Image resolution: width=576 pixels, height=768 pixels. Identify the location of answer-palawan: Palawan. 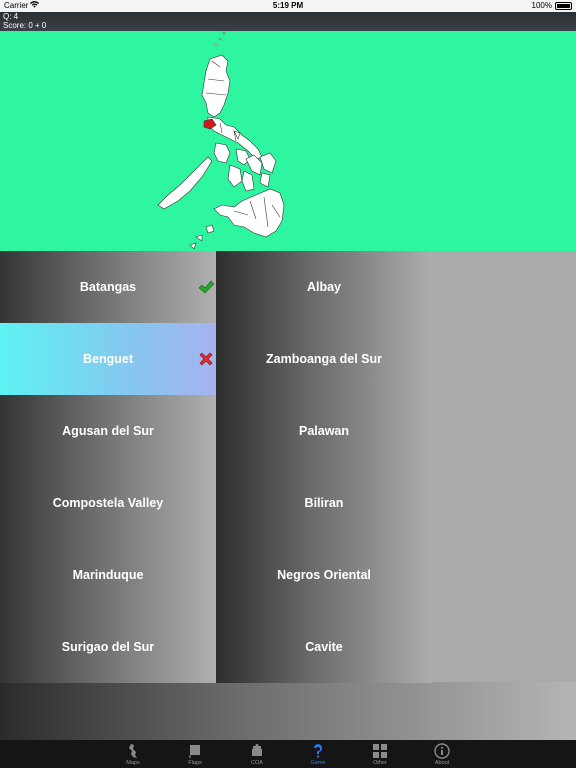
(324, 431).